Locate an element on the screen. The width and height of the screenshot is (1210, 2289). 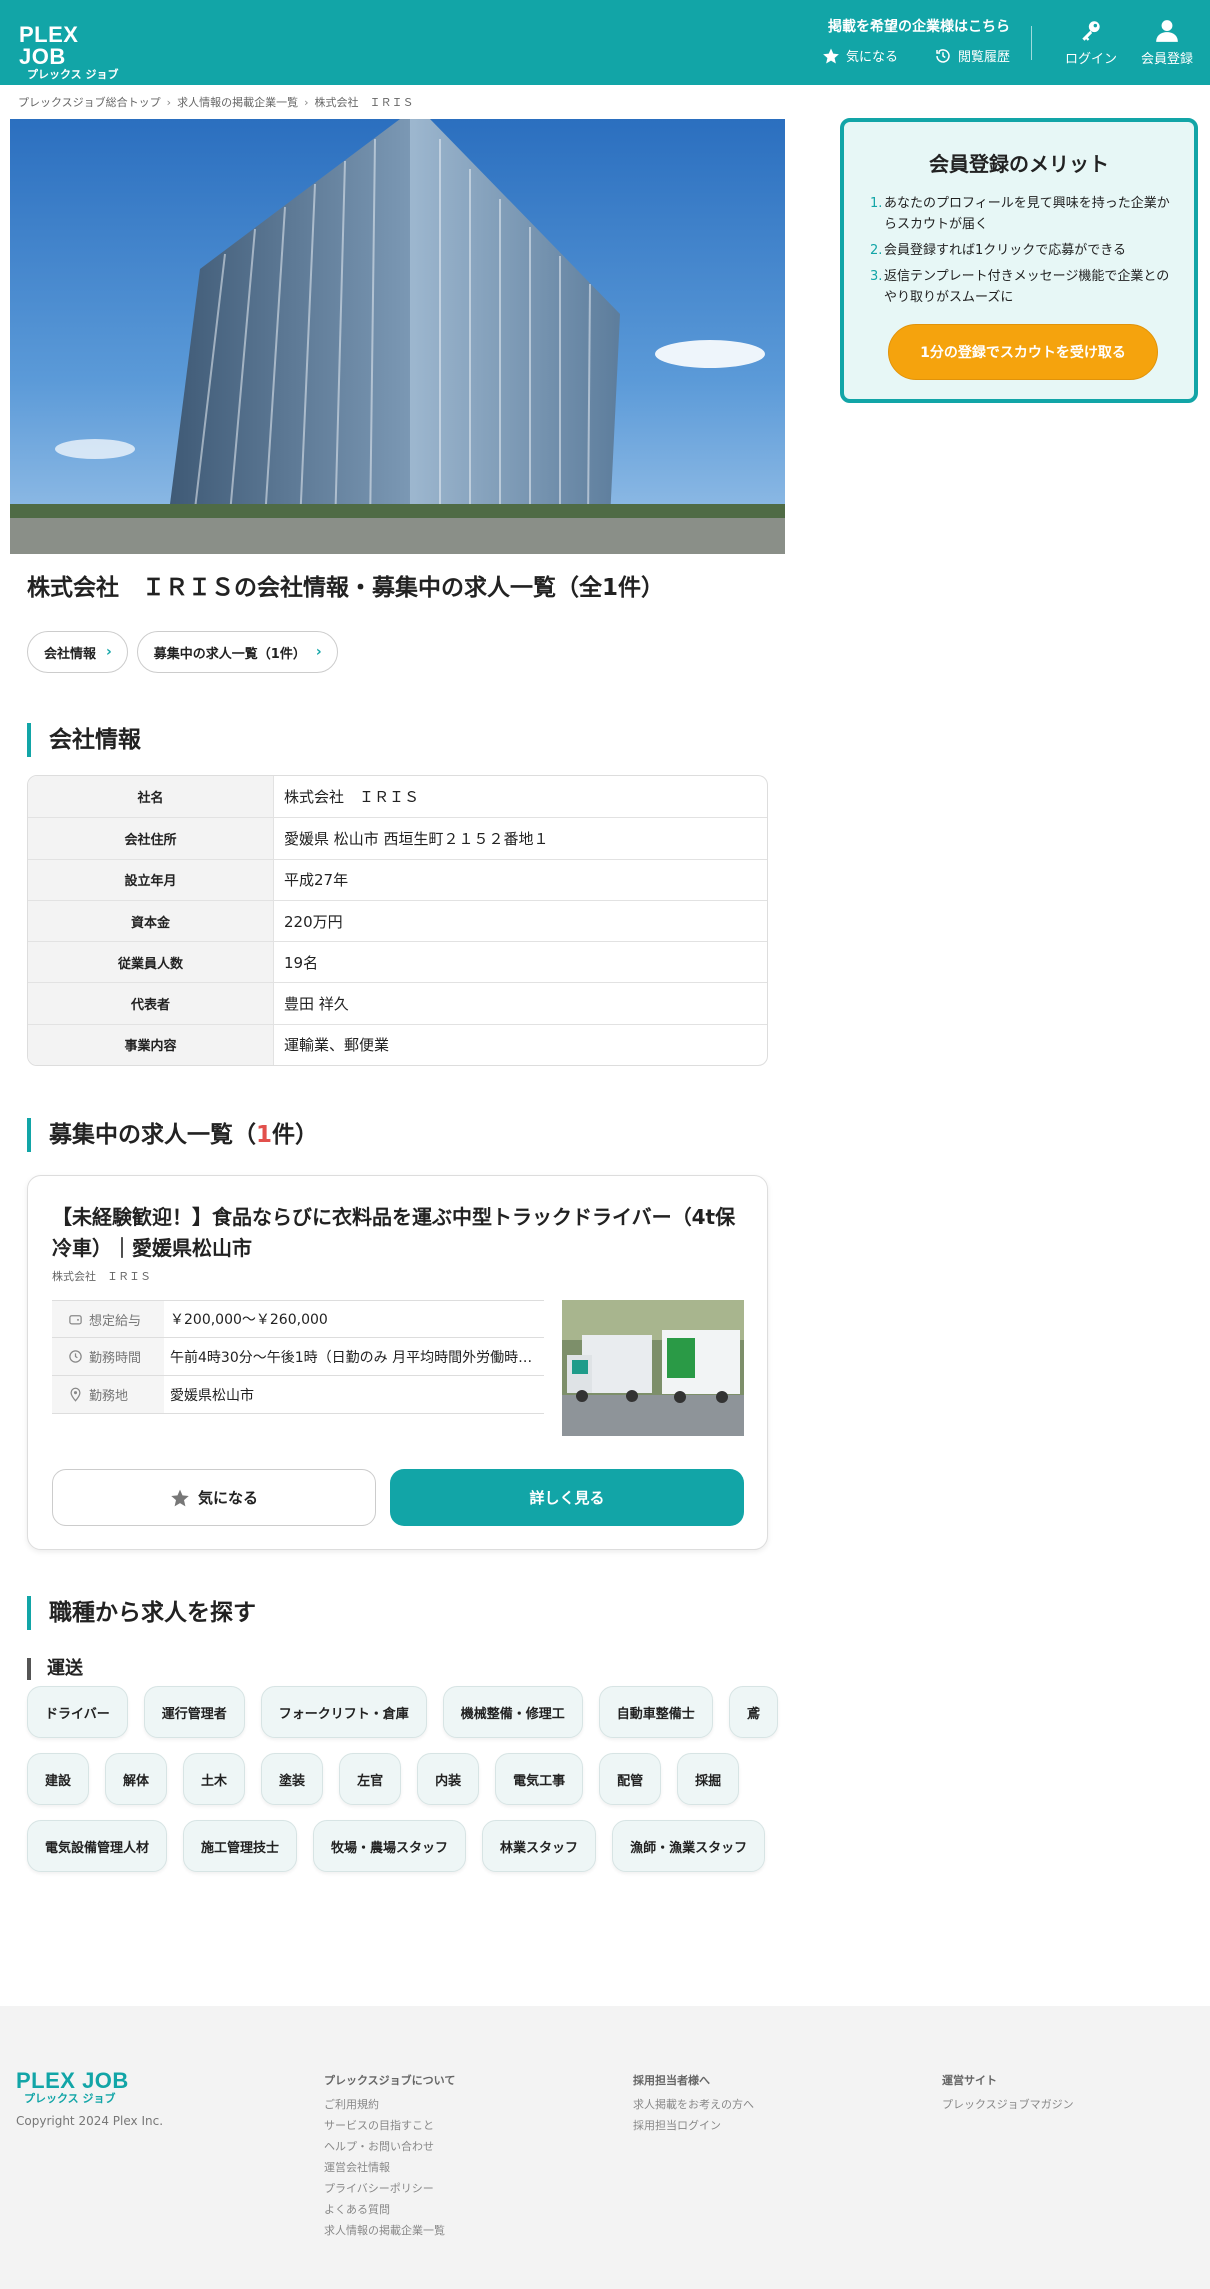
breadcrumb-item-companies: 求人情報の掲載企業一覧 is located at coordinates (237, 102).